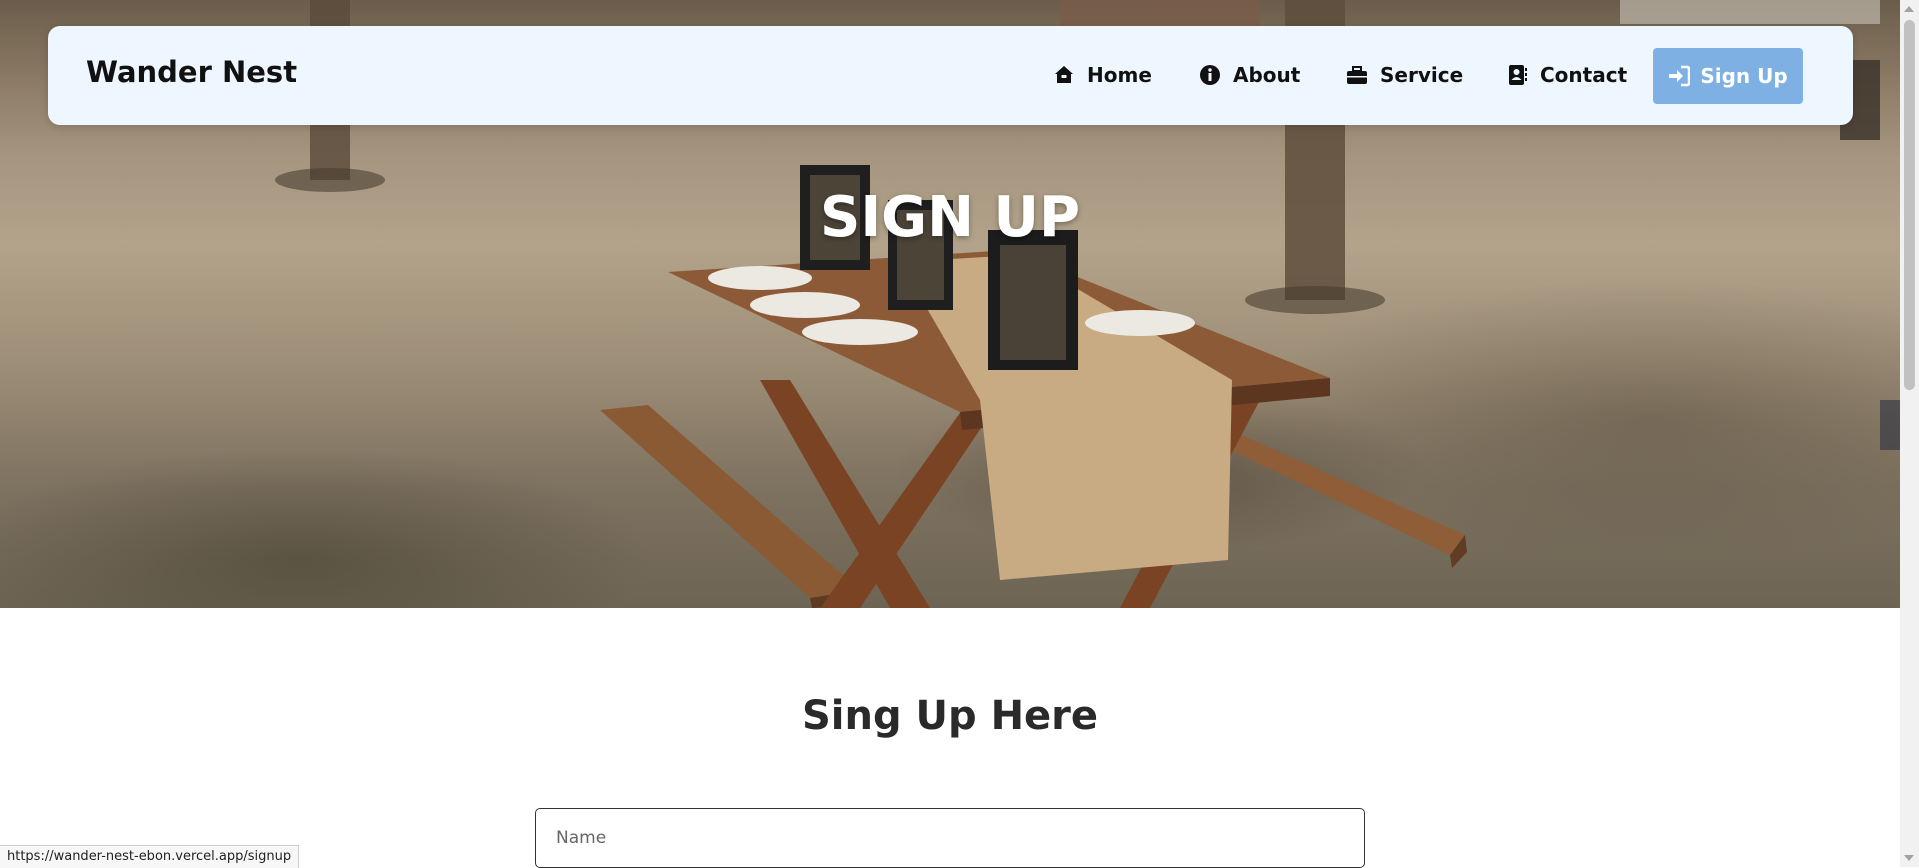 This screenshot has height=868, width=1919. What do you see at coordinates (191, 72) in the screenshot?
I see `brand-logo: Wander Nest` at bounding box center [191, 72].